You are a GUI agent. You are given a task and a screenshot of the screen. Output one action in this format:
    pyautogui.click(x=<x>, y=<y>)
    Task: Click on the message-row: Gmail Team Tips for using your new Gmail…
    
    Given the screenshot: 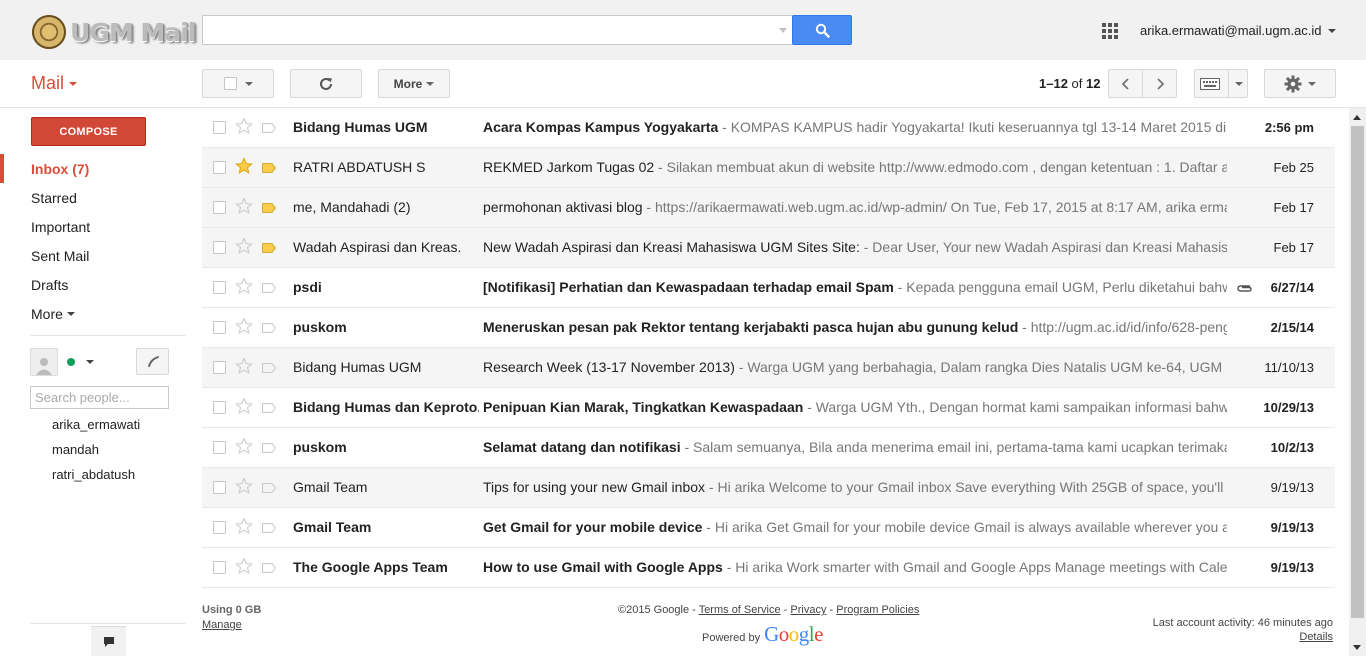 What is the action you would take?
    pyautogui.click(x=768, y=488)
    